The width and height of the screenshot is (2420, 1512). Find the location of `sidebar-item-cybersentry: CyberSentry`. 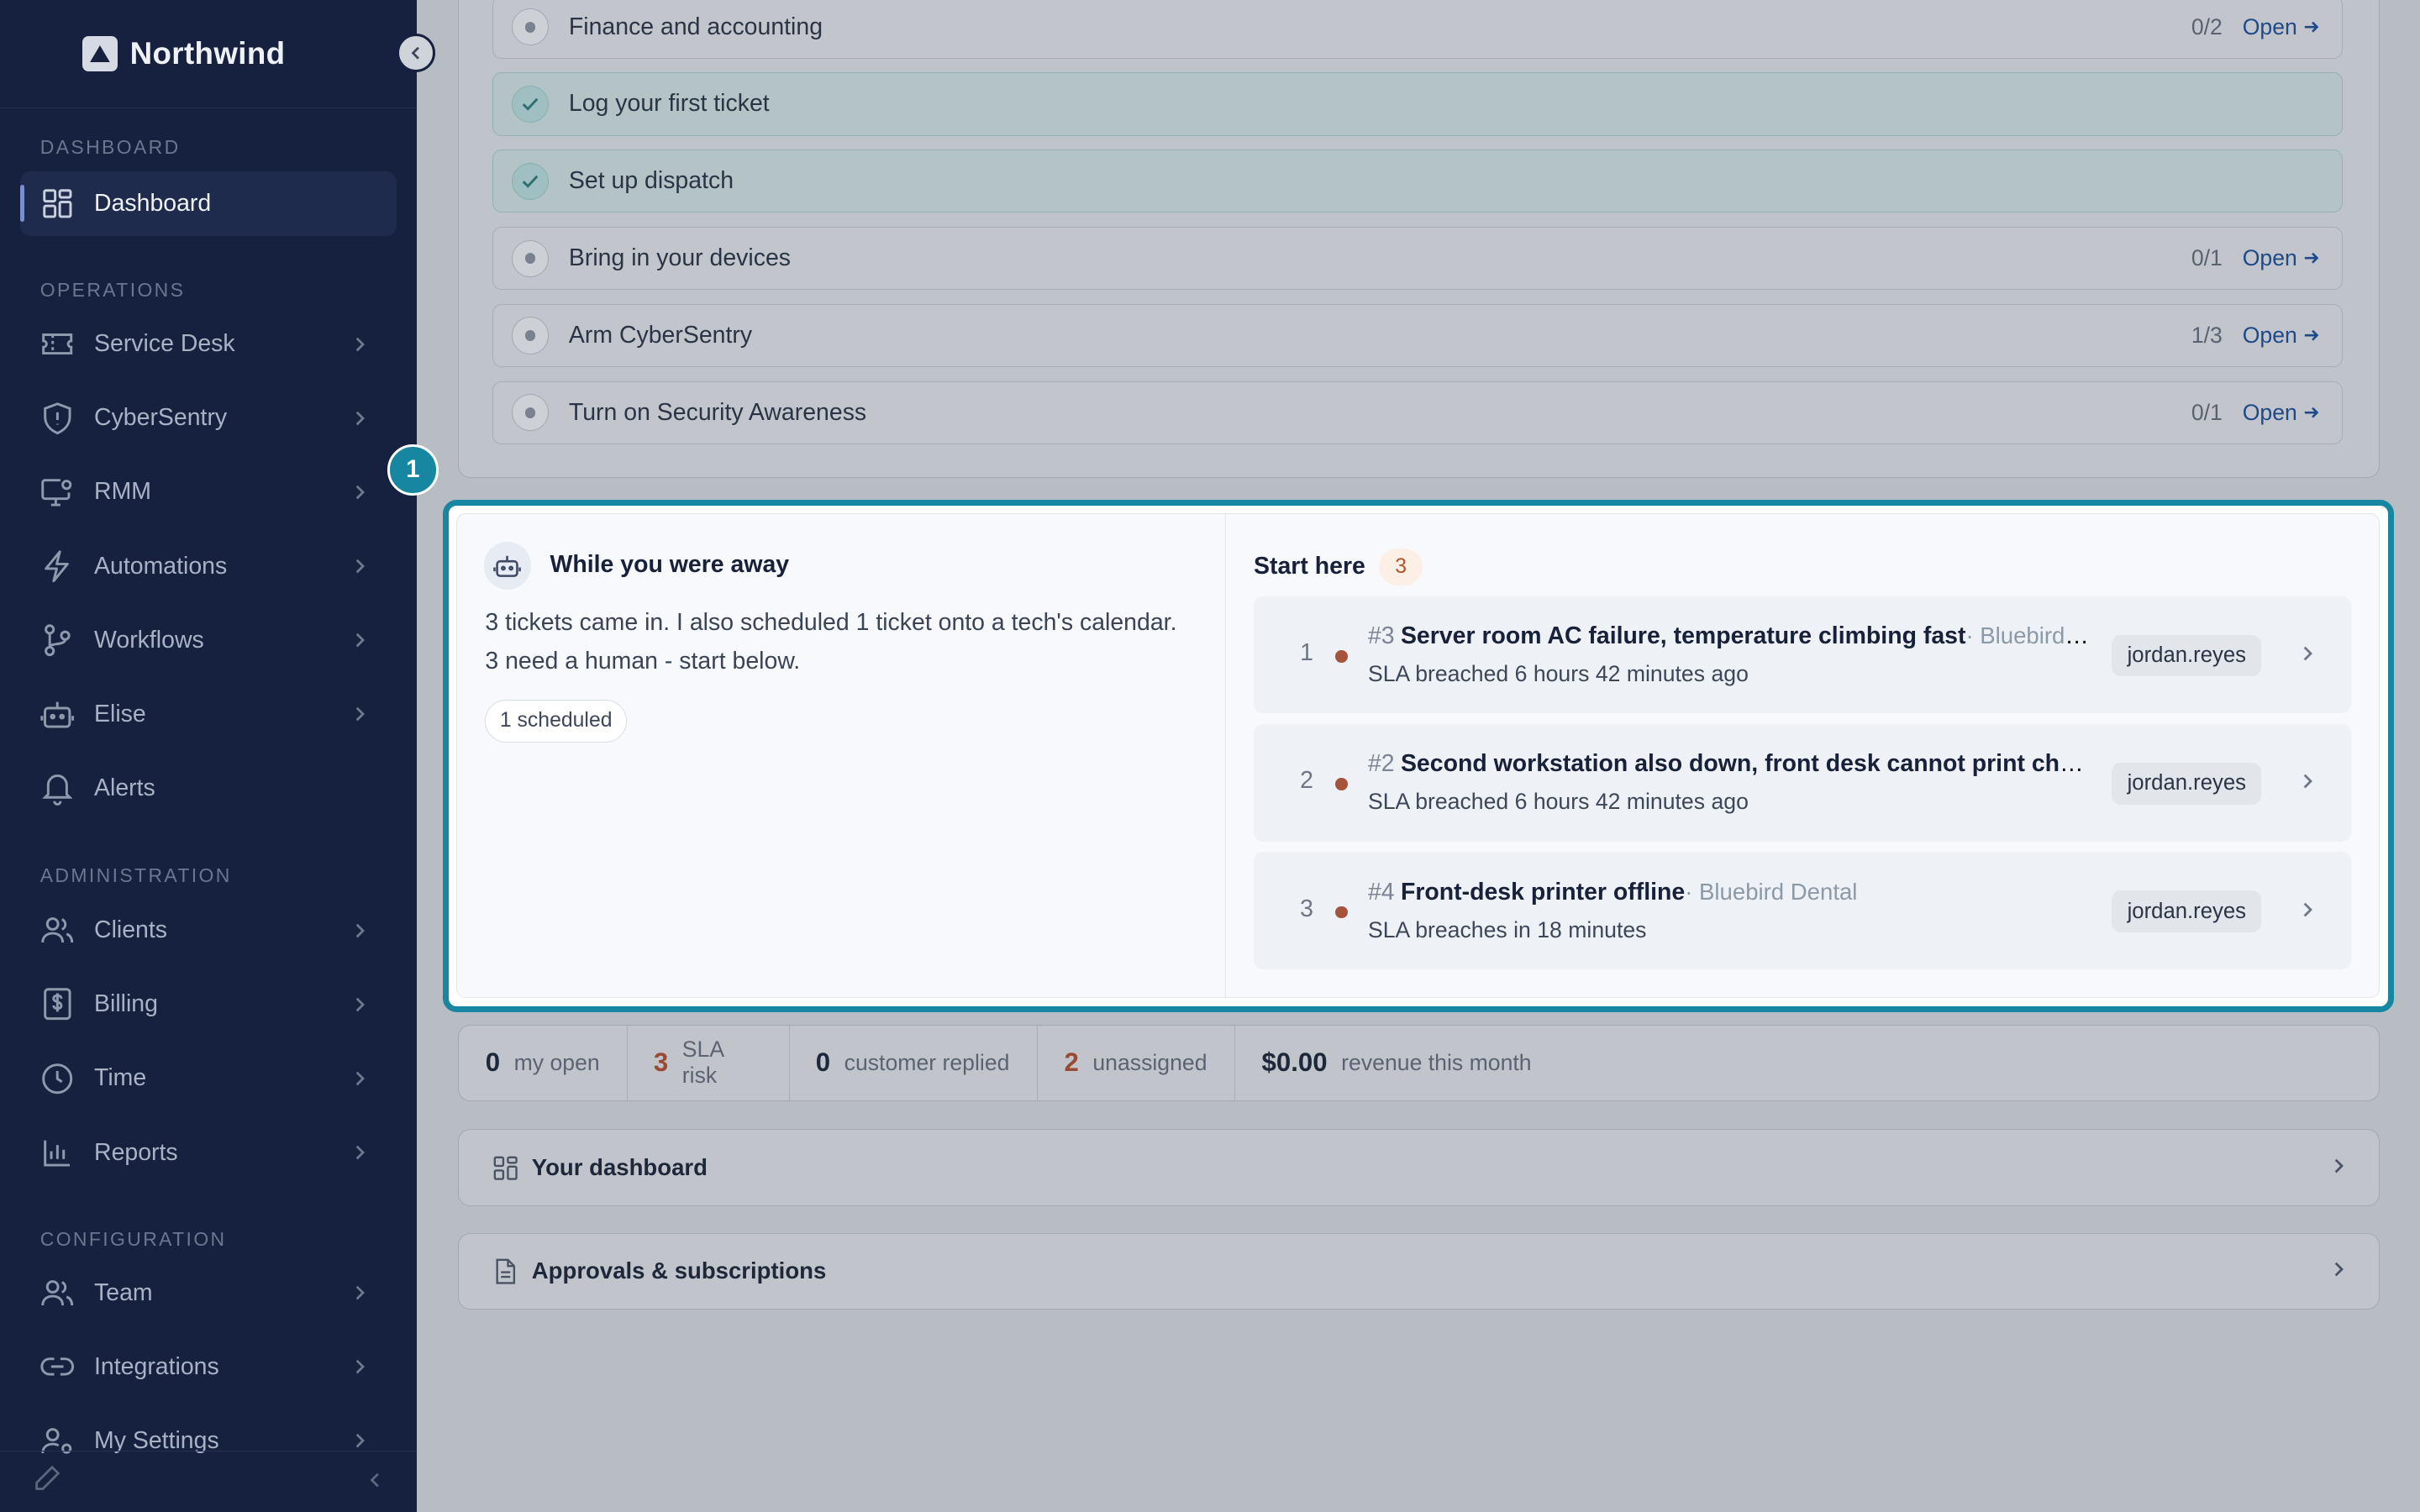

sidebar-item-cybersentry: CyberSentry is located at coordinates (208, 418).